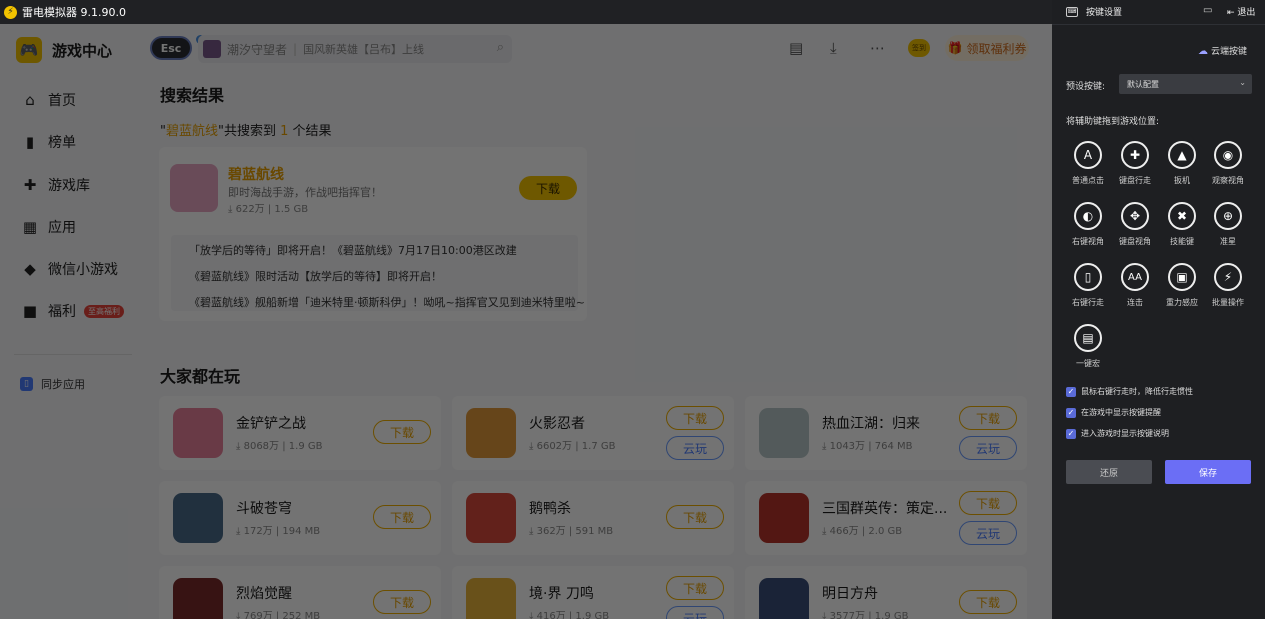  What do you see at coordinates (171, 48) in the screenshot?
I see `esc-button: Esc` at bounding box center [171, 48].